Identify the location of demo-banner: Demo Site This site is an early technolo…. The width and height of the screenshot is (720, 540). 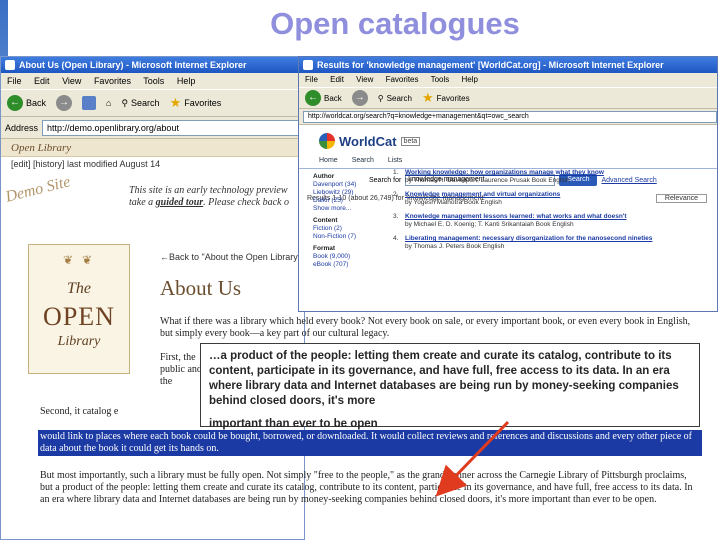
(152, 199).